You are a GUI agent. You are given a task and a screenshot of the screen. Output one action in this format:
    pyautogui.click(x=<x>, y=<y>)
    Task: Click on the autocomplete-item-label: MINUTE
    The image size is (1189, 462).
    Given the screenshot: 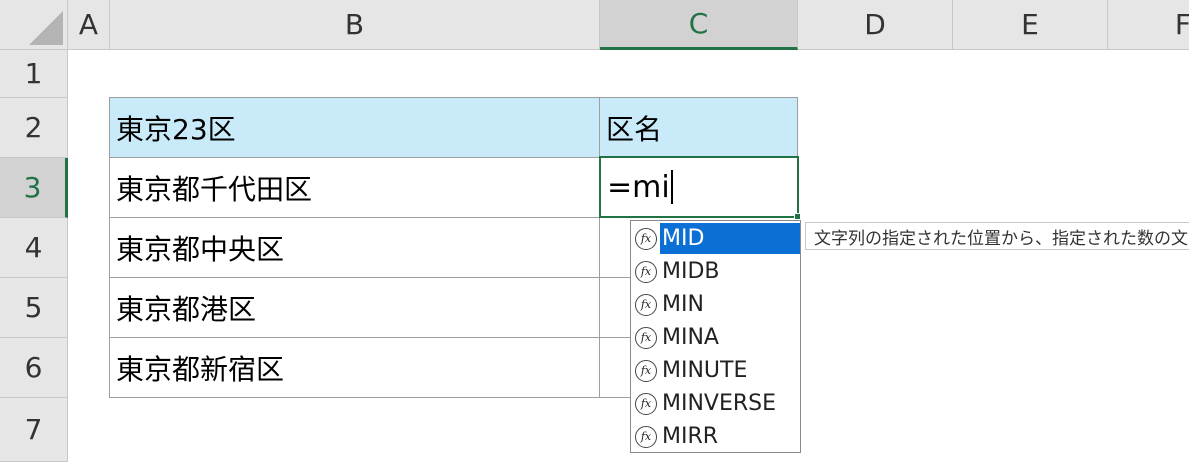 What is the action you would take?
    pyautogui.click(x=705, y=370)
    